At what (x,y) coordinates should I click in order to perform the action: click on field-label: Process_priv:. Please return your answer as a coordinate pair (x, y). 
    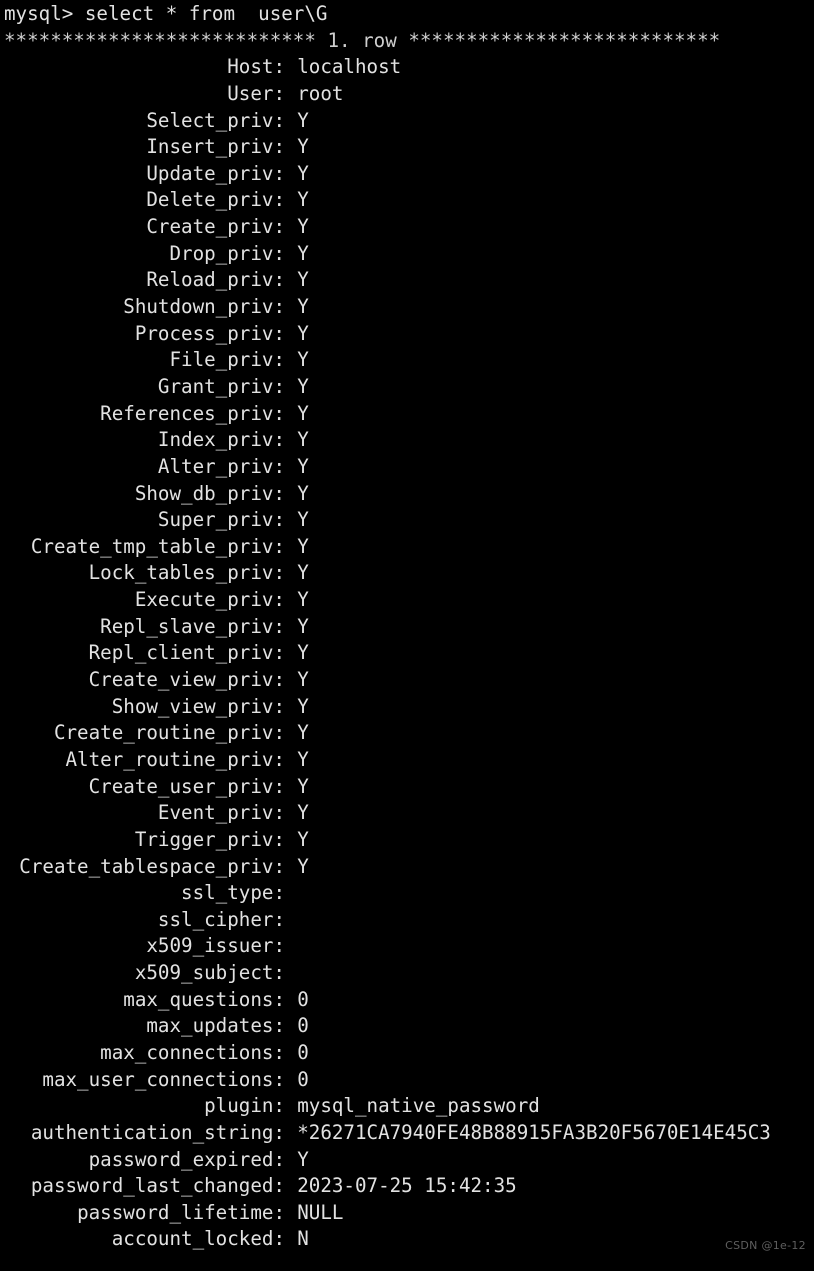
    Looking at the image, I should click on (209, 333).